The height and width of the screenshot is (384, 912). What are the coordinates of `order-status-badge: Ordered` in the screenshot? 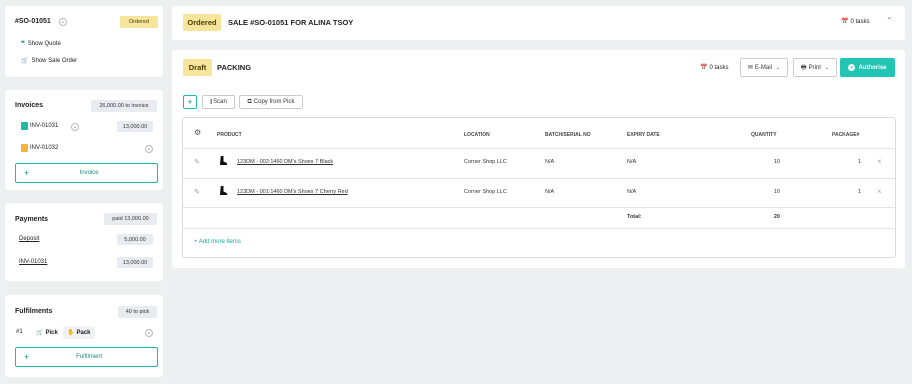 It's located at (139, 22).